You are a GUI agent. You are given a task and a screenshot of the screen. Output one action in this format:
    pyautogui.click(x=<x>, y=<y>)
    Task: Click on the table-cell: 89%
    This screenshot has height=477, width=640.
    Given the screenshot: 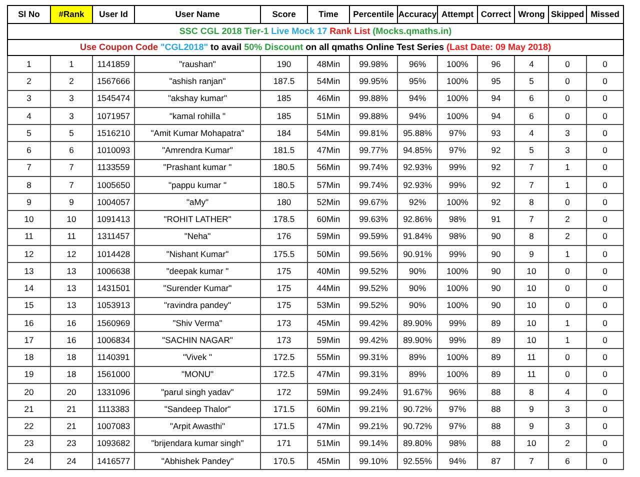 What is the action you would take?
    pyautogui.click(x=418, y=357)
    